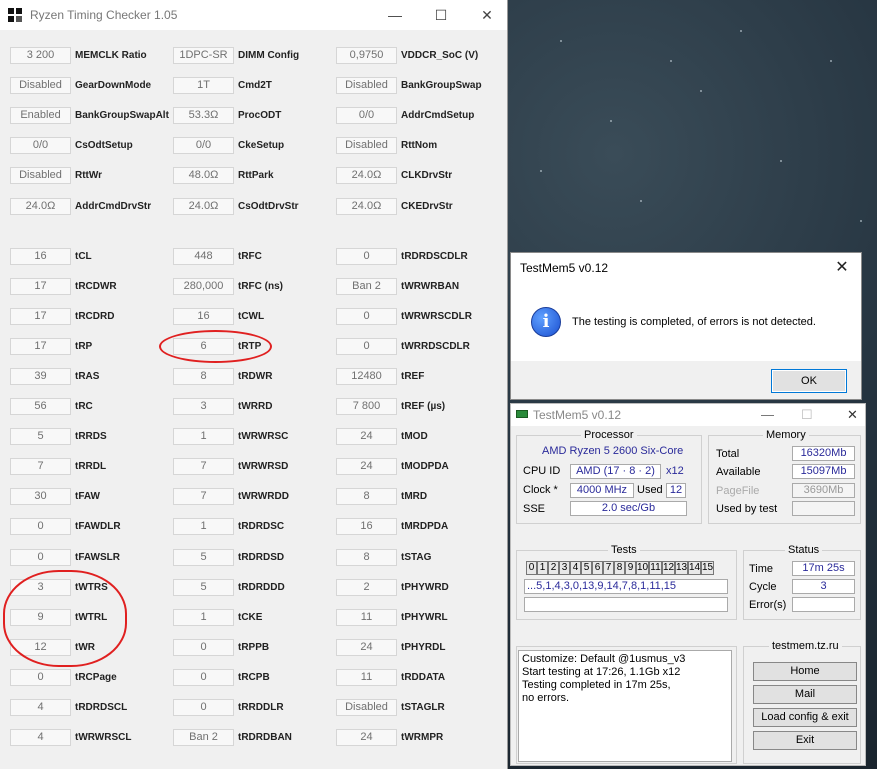 The height and width of the screenshot is (769, 877). Describe the element at coordinates (441, 15) in the screenshot. I see `maximize-button: ☐` at that location.